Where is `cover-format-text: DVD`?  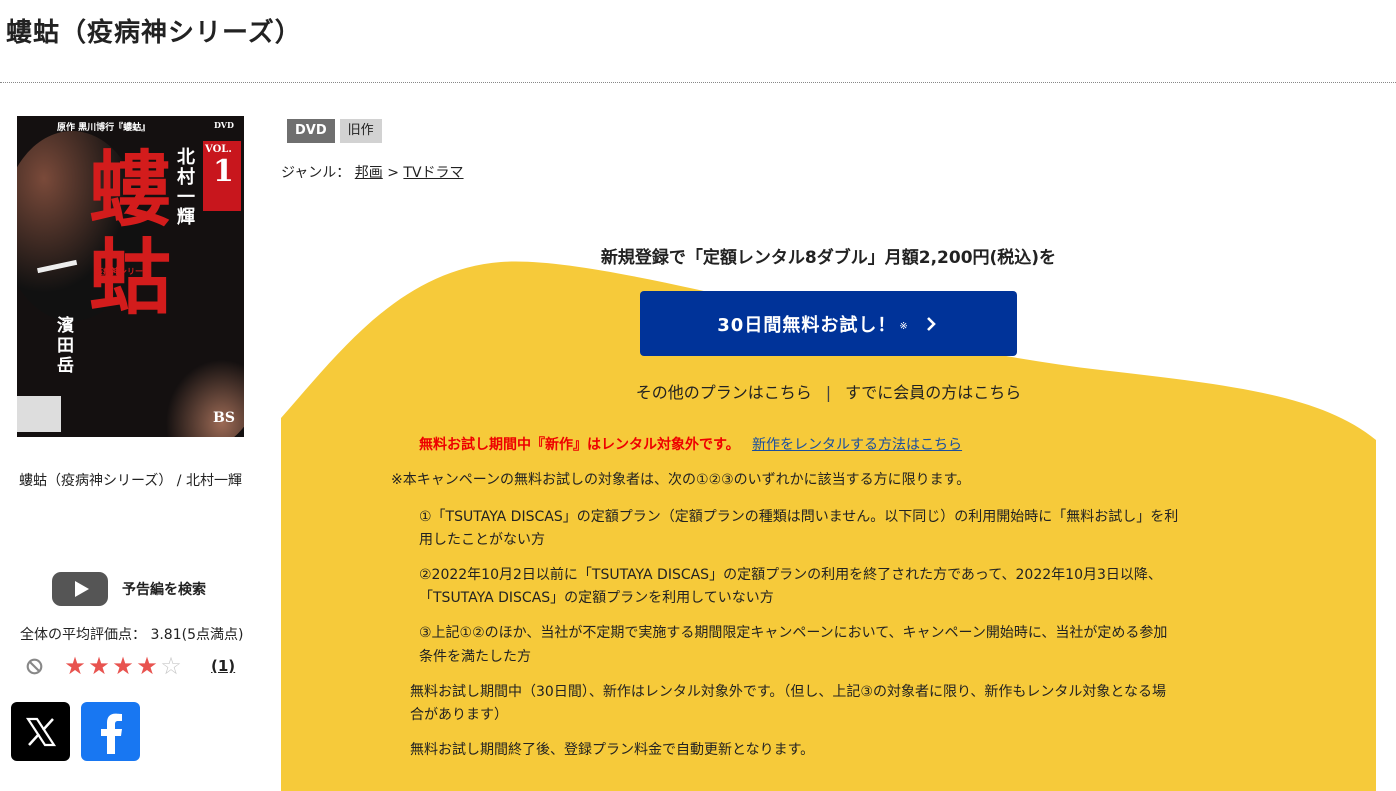 cover-format-text: DVD is located at coordinates (224, 125).